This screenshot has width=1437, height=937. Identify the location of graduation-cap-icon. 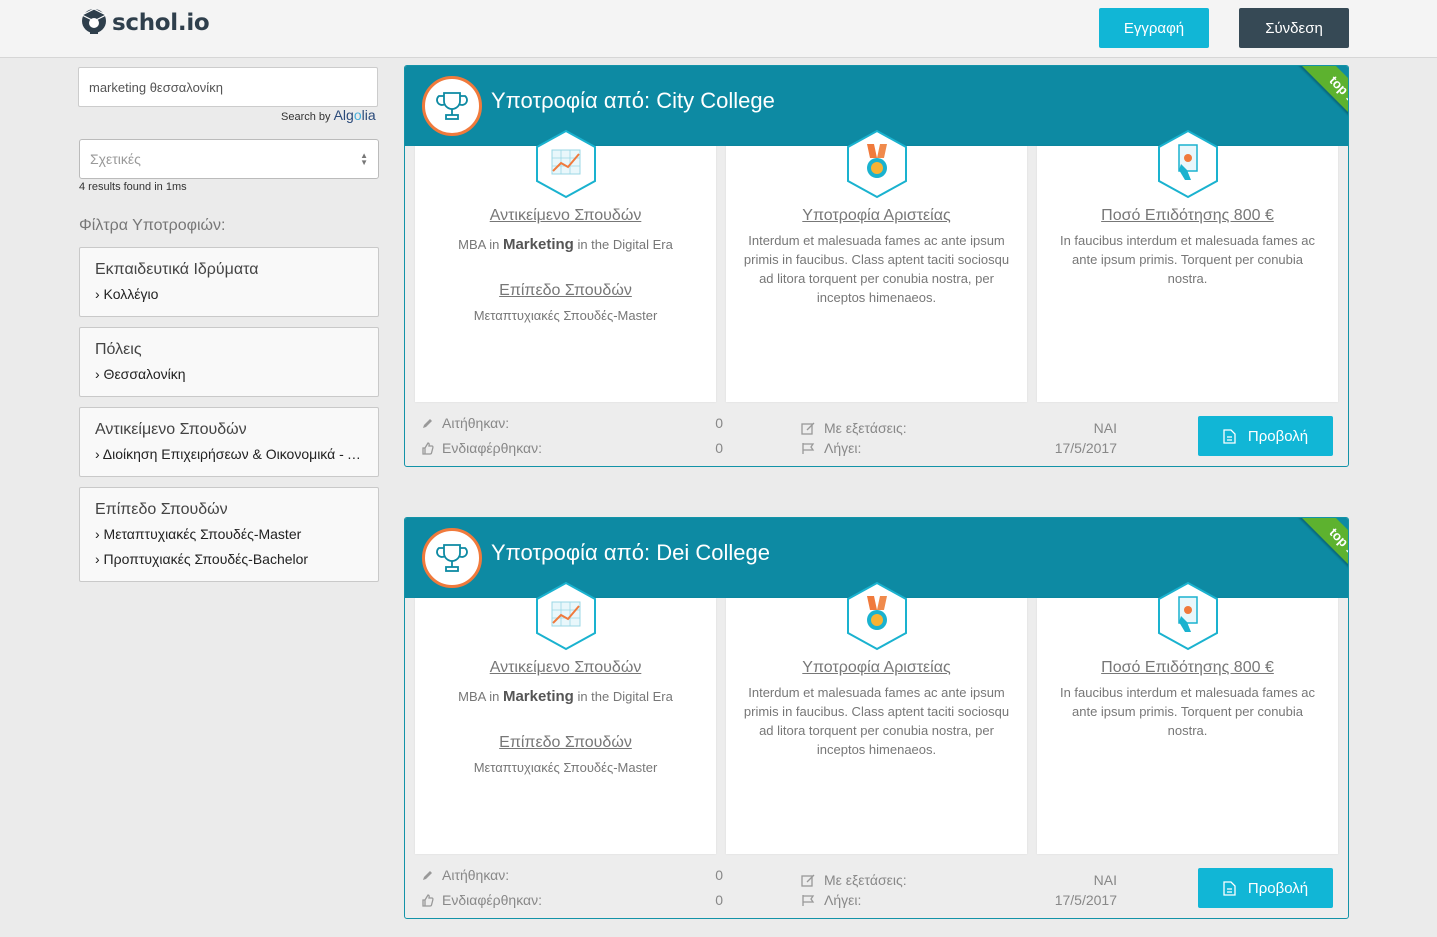
(94, 22).